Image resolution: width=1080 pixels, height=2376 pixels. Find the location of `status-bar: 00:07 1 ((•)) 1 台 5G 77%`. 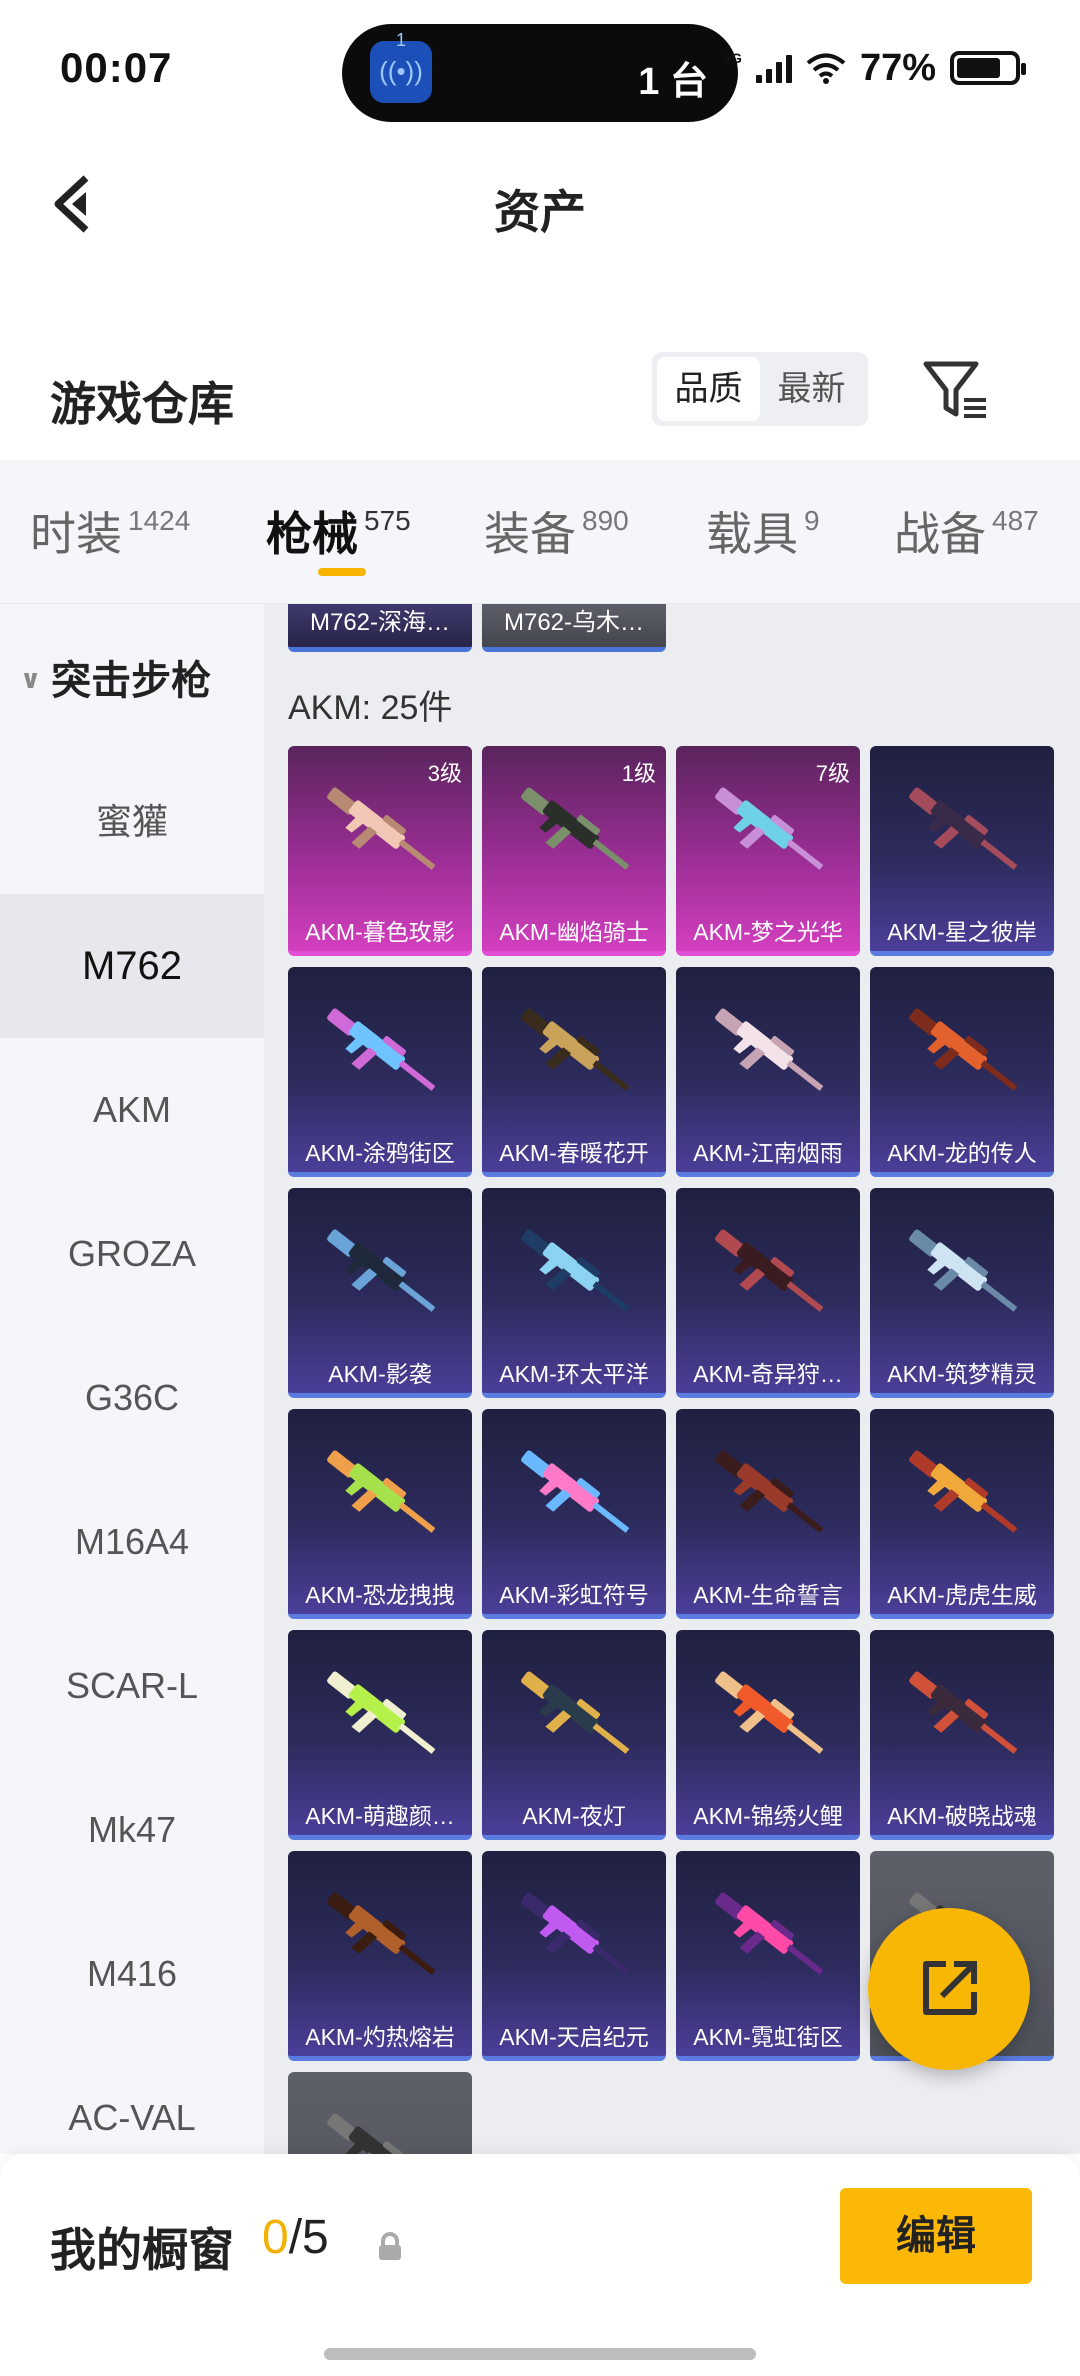

status-bar: 00:07 1 ((•)) 1 台 5G 77% is located at coordinates (540, 70).